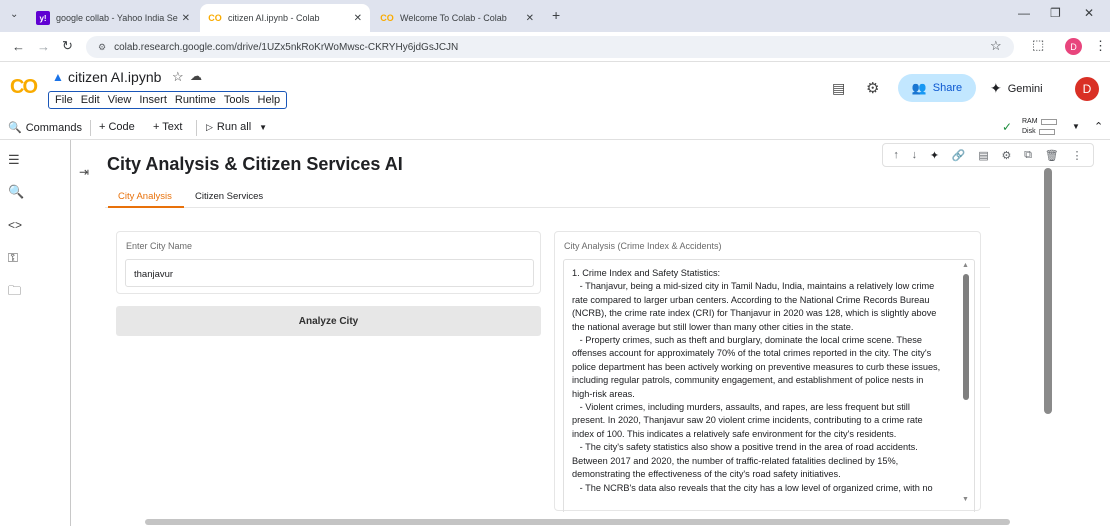 The width and height of the screenshot is (1110, 526). What do you see at coordinates (24, 87) in the screenshot?
I see `colab-logo: CO` at bounding box center [24, 87].